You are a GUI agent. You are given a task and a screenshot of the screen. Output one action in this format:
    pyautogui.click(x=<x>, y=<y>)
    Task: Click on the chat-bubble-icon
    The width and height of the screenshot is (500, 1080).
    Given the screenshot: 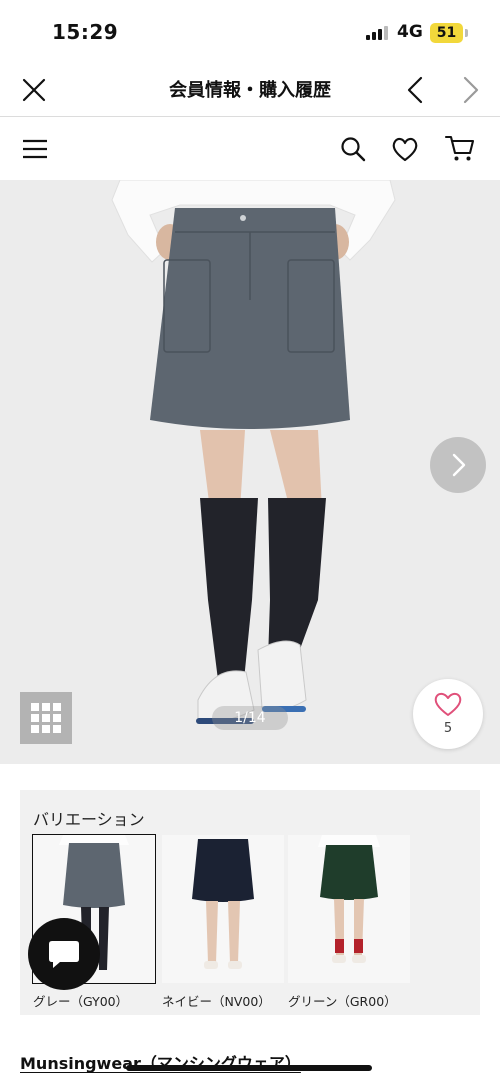 What is the action you would take?
    pyautogui.click(x=64, y=954)
    